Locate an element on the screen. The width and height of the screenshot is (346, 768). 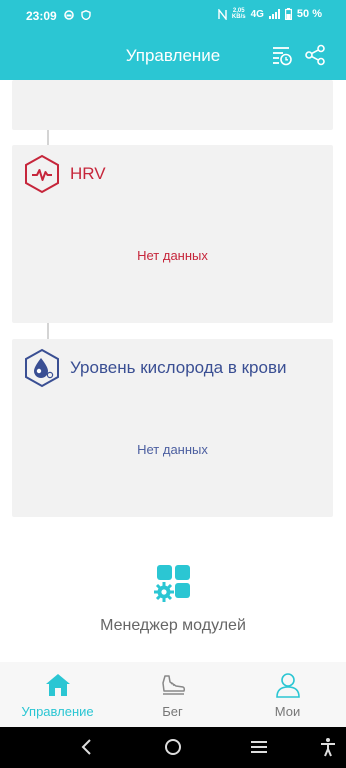
blood-oxygen-card-title: Уровень кислорода в крови is located at coordinates (178, 367).